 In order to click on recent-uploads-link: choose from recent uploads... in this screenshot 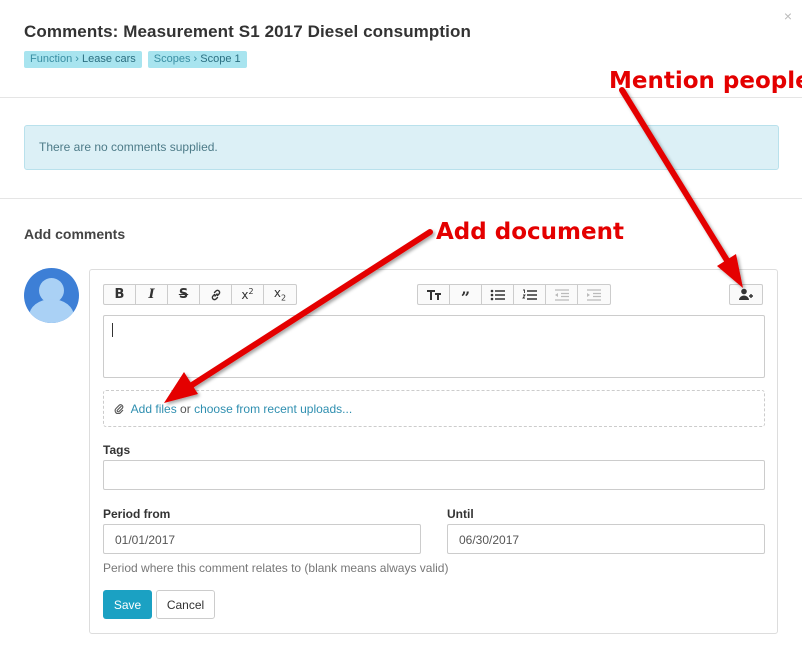, I will do `click(273, 409)`.